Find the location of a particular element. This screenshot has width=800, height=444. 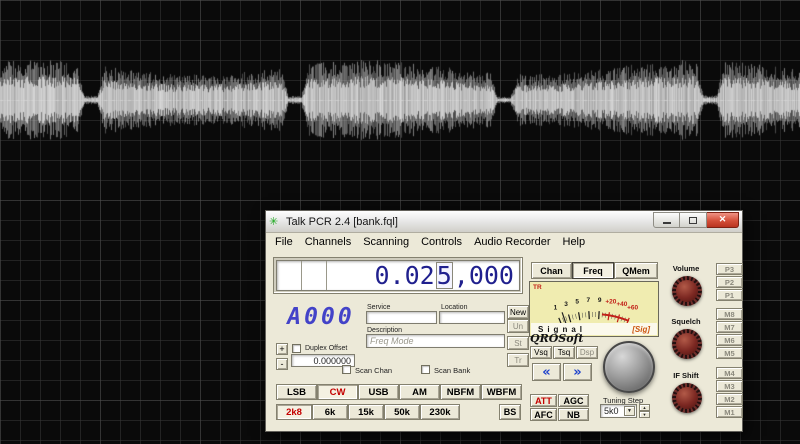

frequency-display: 0.02 5,000 is located at coordinates (398, 275).